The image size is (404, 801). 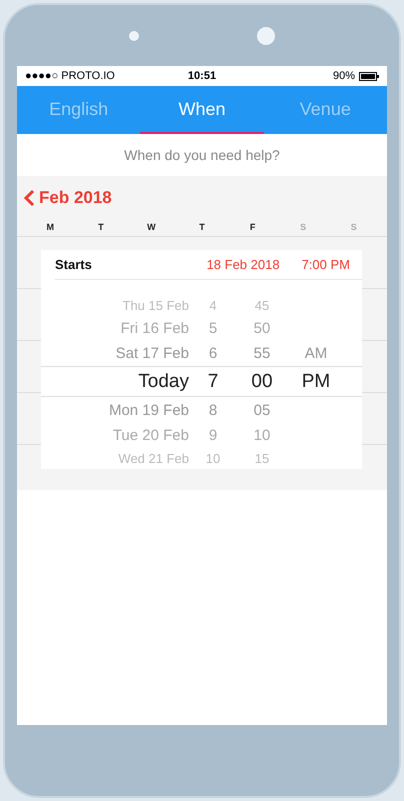 What do you see at coordinates (262, 410) in the screenshot?
I see `minute-option: 05` at bounding box center [262, 410].